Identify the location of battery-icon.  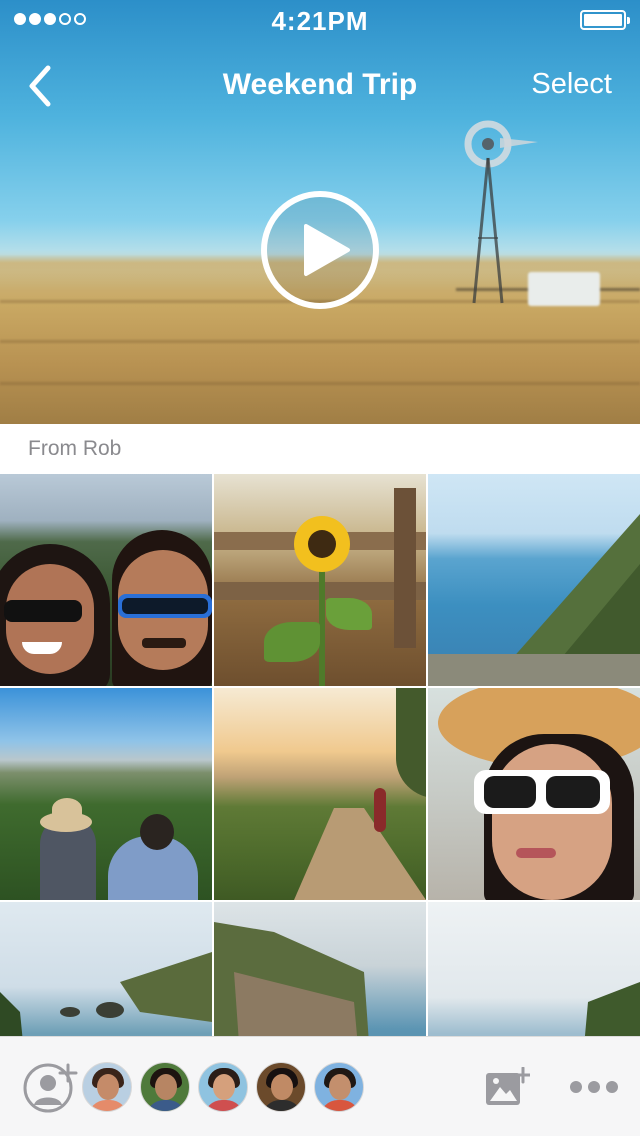
(605, 20).